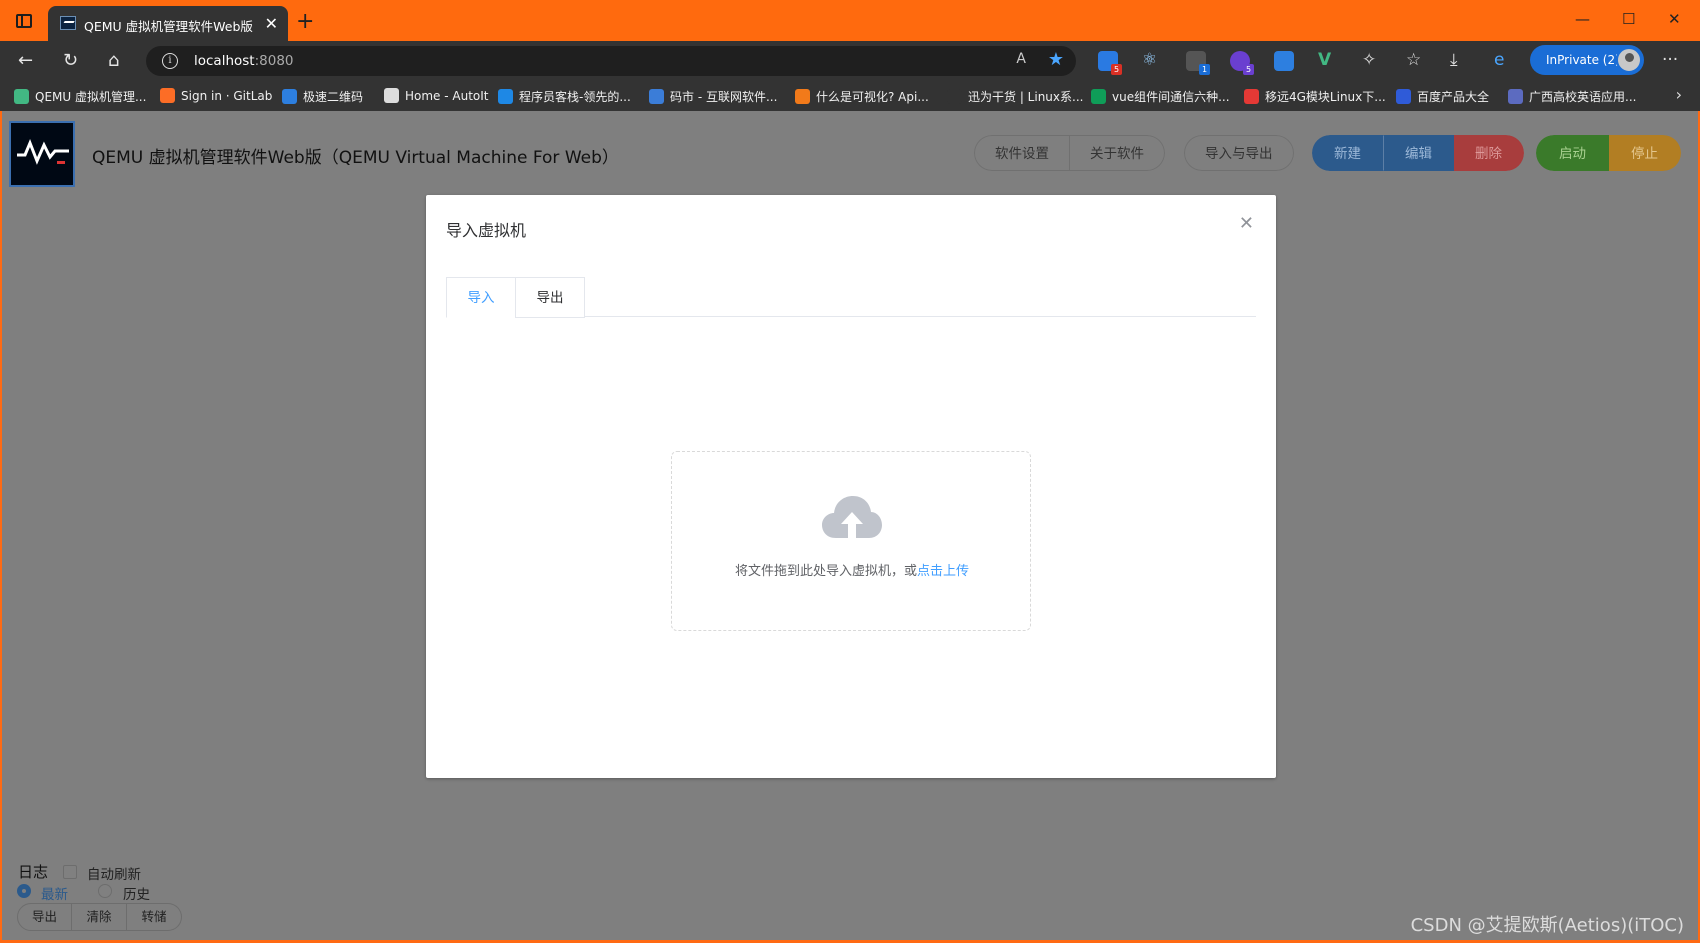 The height and width of the screenshot is (943, 1700). Describe the element at coordinates (54, 893) in the screenshot. I see `radio-latest-label: 最新` at that location.